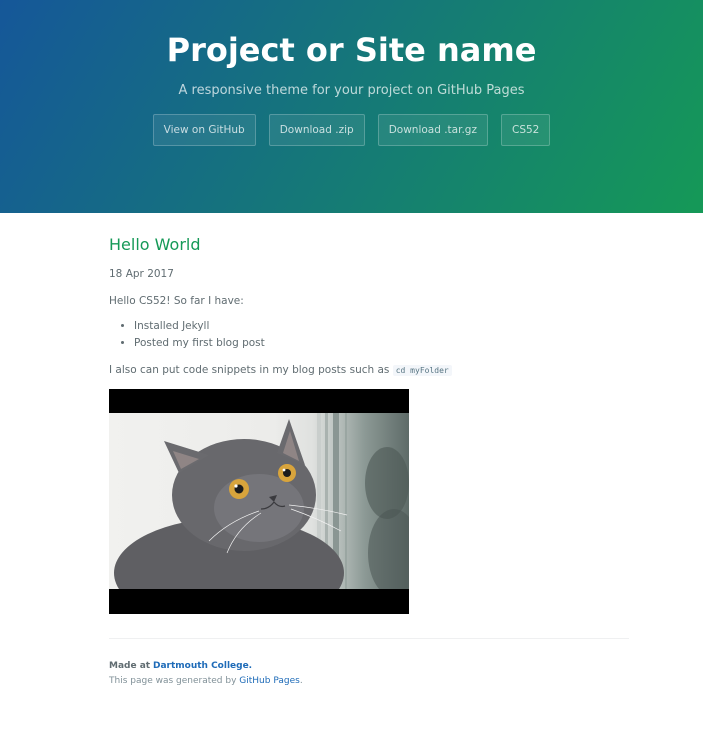  Describe the element at coordinates (204, 130) in the screenshot. I see `view-on-github-button: View on GitHub` at that location.